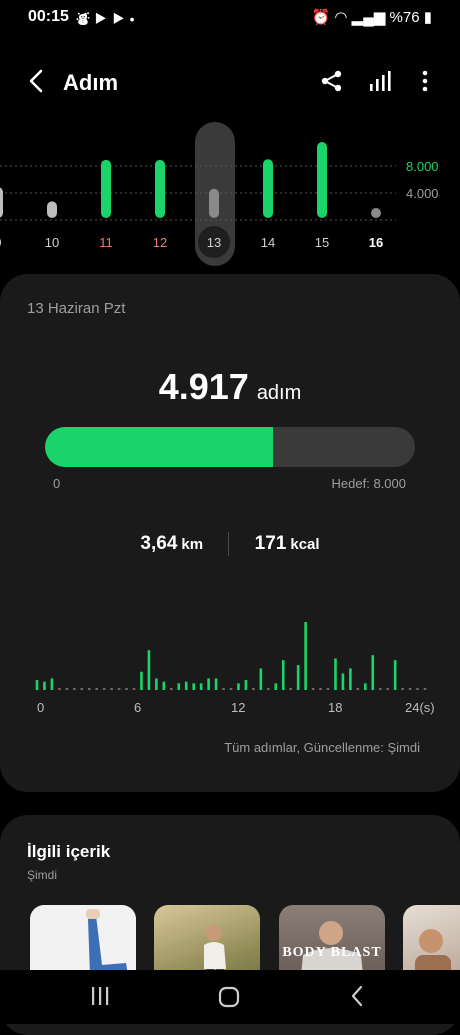 The image size is (460, 1035). I want to click on body-blast-caption: BODY BLAST, so click(332, 952).